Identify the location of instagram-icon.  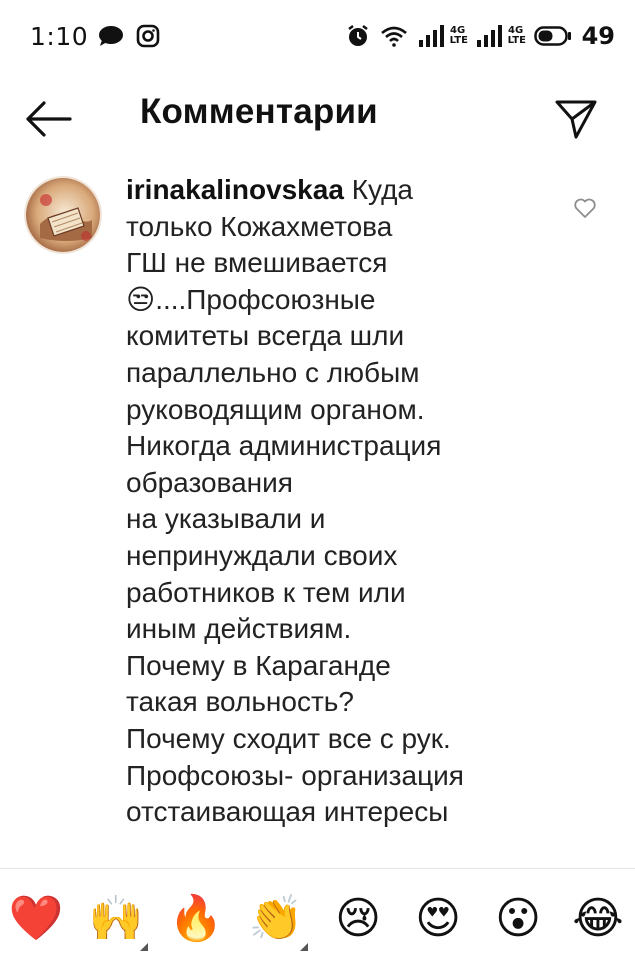
(148, 36).